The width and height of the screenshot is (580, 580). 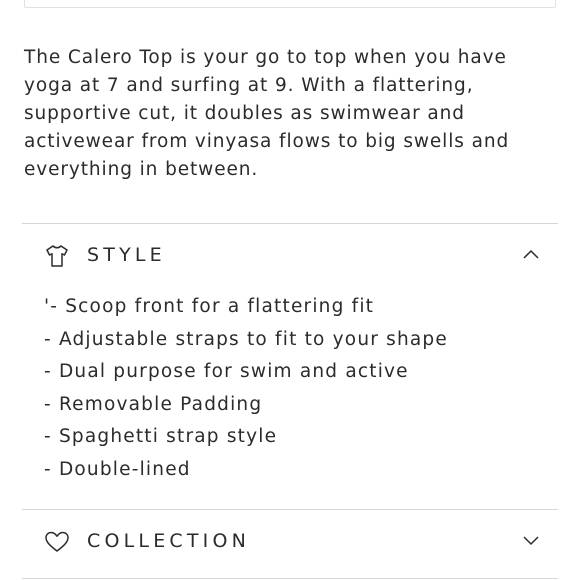 What do you see at coordinates (117, 469) in the screenshot?
I see `list-item: - Double-lined` at bounding box center [117, 469].